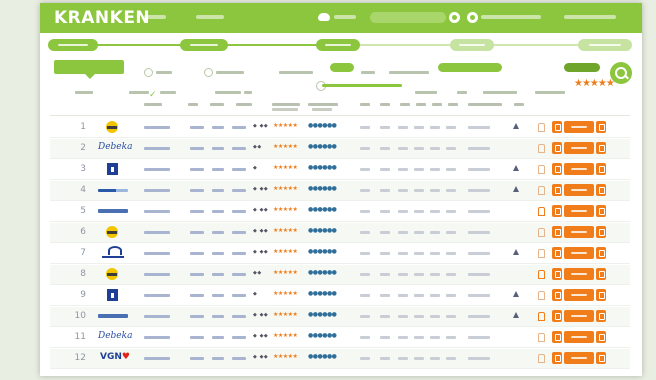  Describe the element at coordinates (340, 233) in the screenshot. I see `table-row: 6 ◆ ◆◆ ★★★★★ ●●●●●●` at that location.